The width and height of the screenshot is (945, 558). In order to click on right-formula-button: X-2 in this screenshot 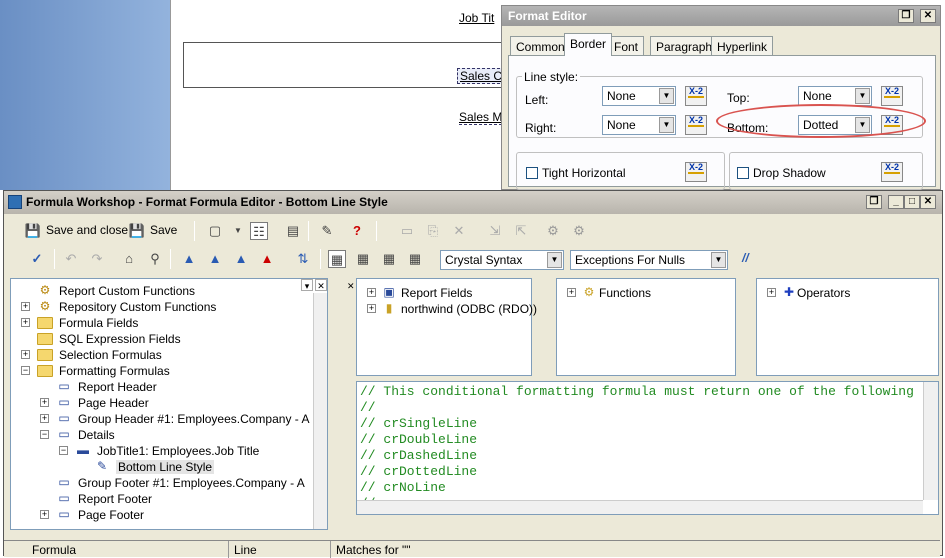, I will do `click(696, 125)`.